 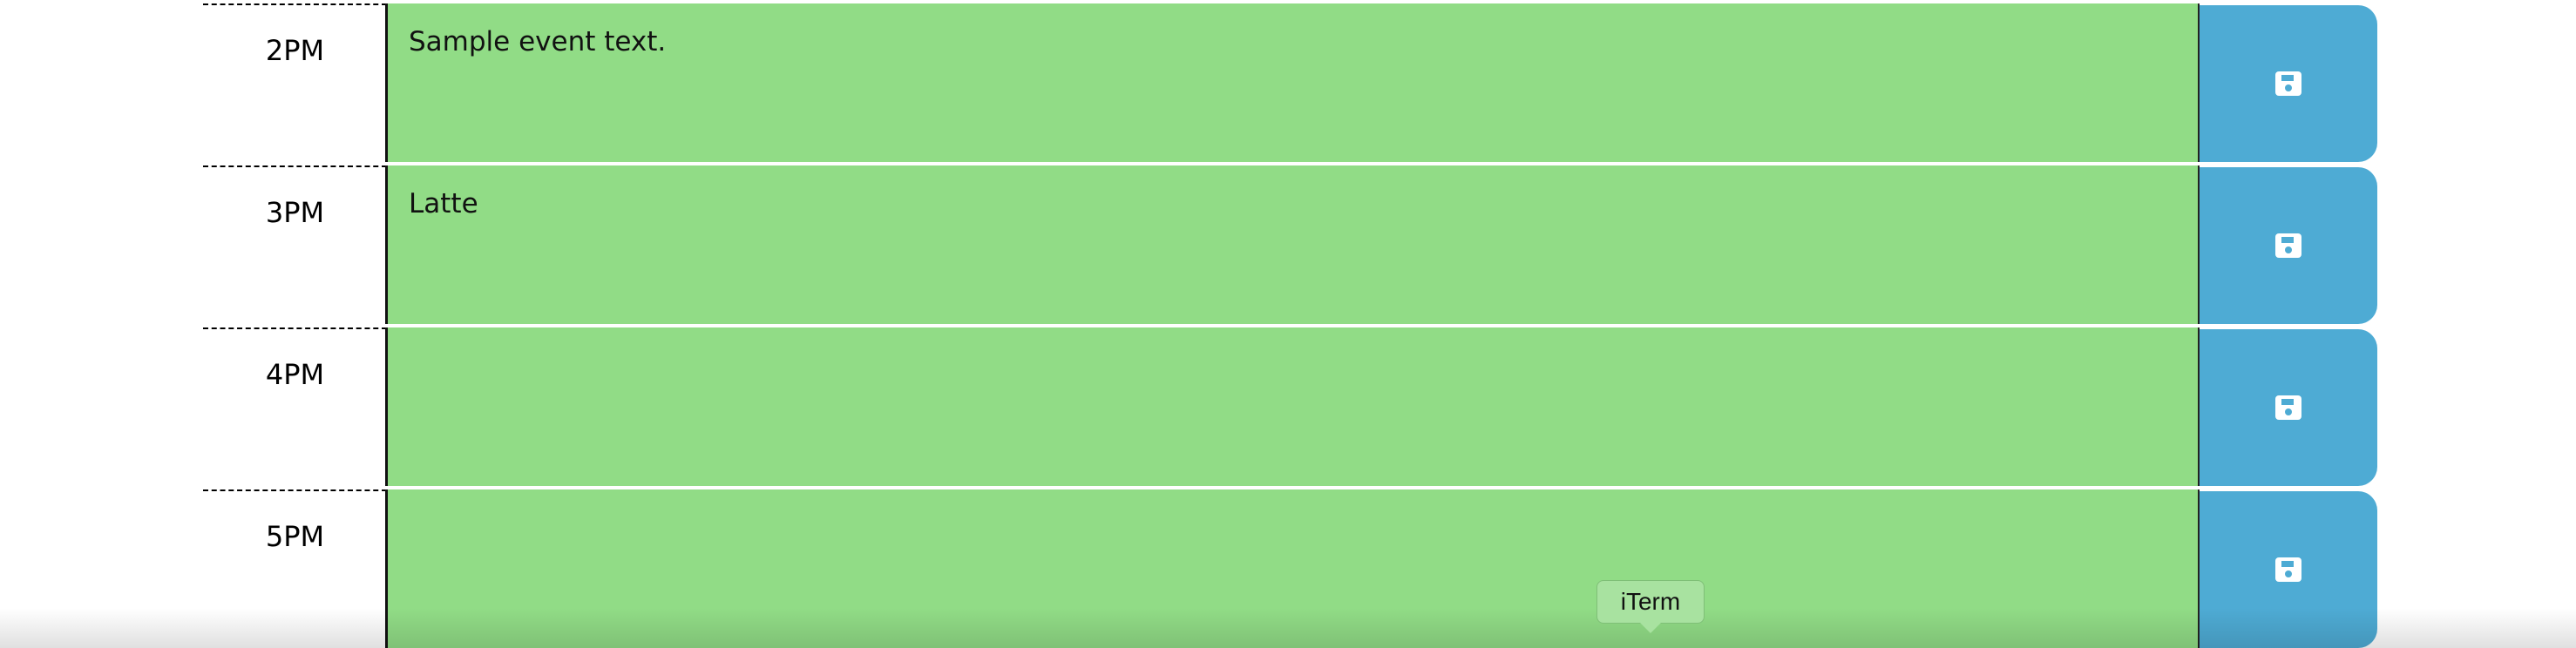 What do you see at coordinates (295, 82) in the screenshot?
I see `hour-cell: 2PM` at bounding box center [295, 82].